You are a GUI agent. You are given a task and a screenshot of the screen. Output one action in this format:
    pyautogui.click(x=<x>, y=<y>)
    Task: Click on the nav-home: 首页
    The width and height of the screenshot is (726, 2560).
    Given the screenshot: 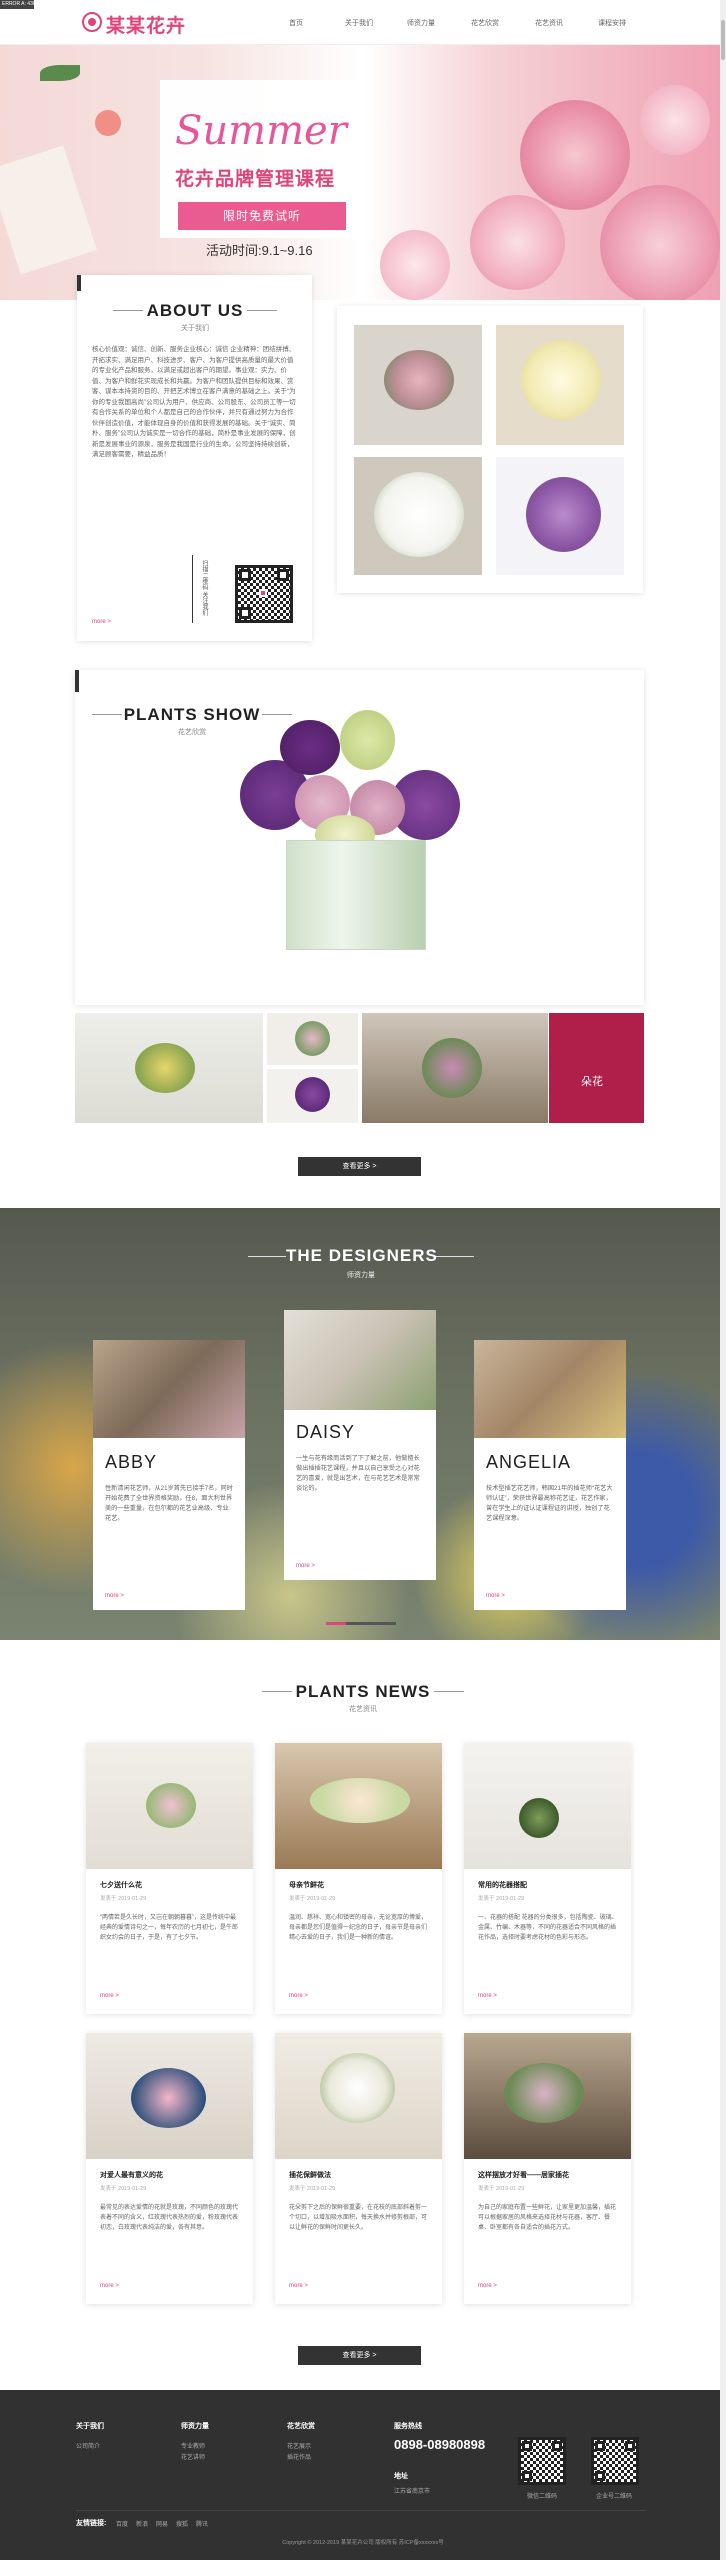 What is the action you would take?
    pyautogui.click(x=296, y=23)
    